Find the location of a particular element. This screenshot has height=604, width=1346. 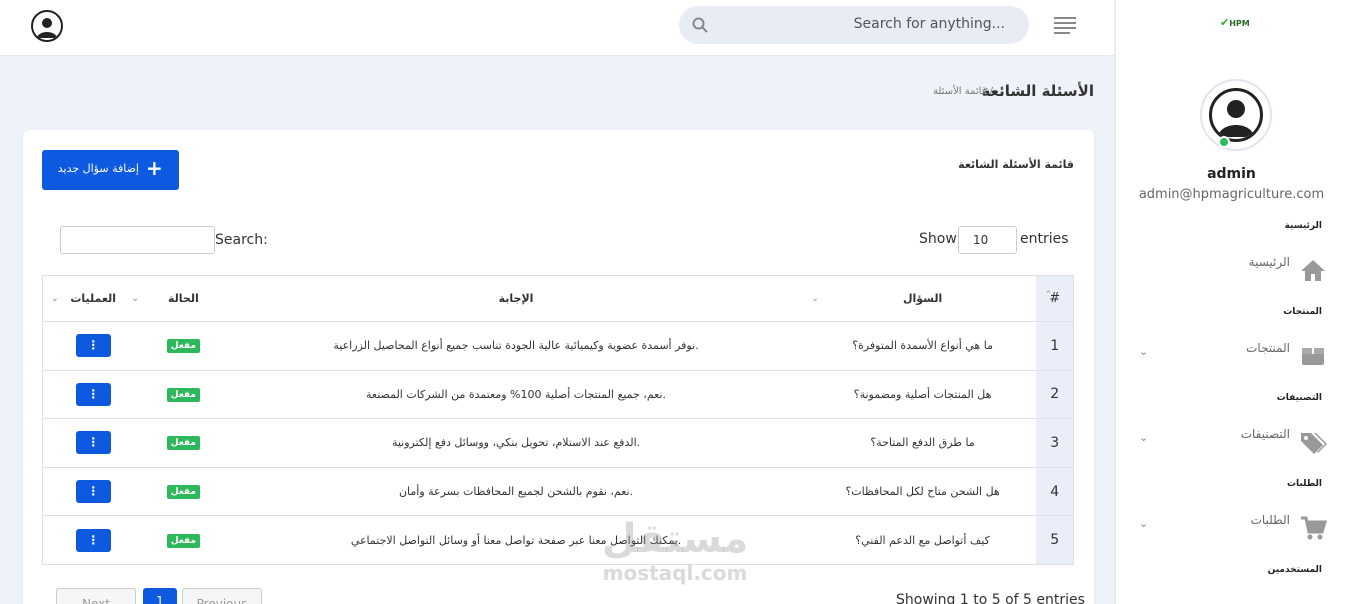

row-number: 2 is located at coordinates (1055, 395).